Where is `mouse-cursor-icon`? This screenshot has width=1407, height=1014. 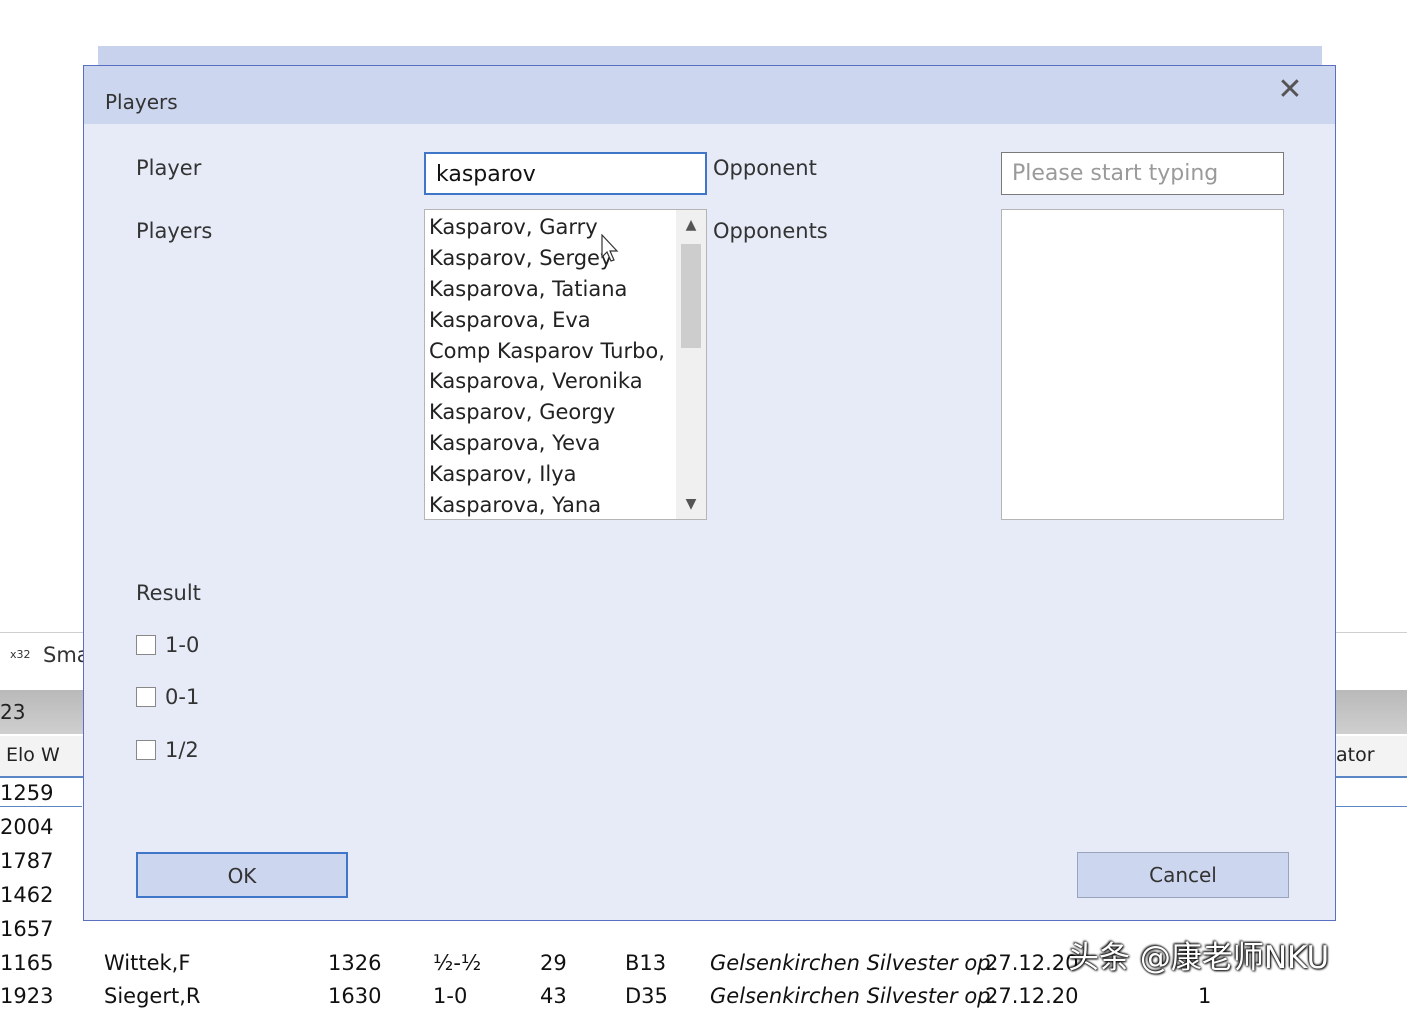 mouse-cursor-icon is located at coordinates (610, 248).